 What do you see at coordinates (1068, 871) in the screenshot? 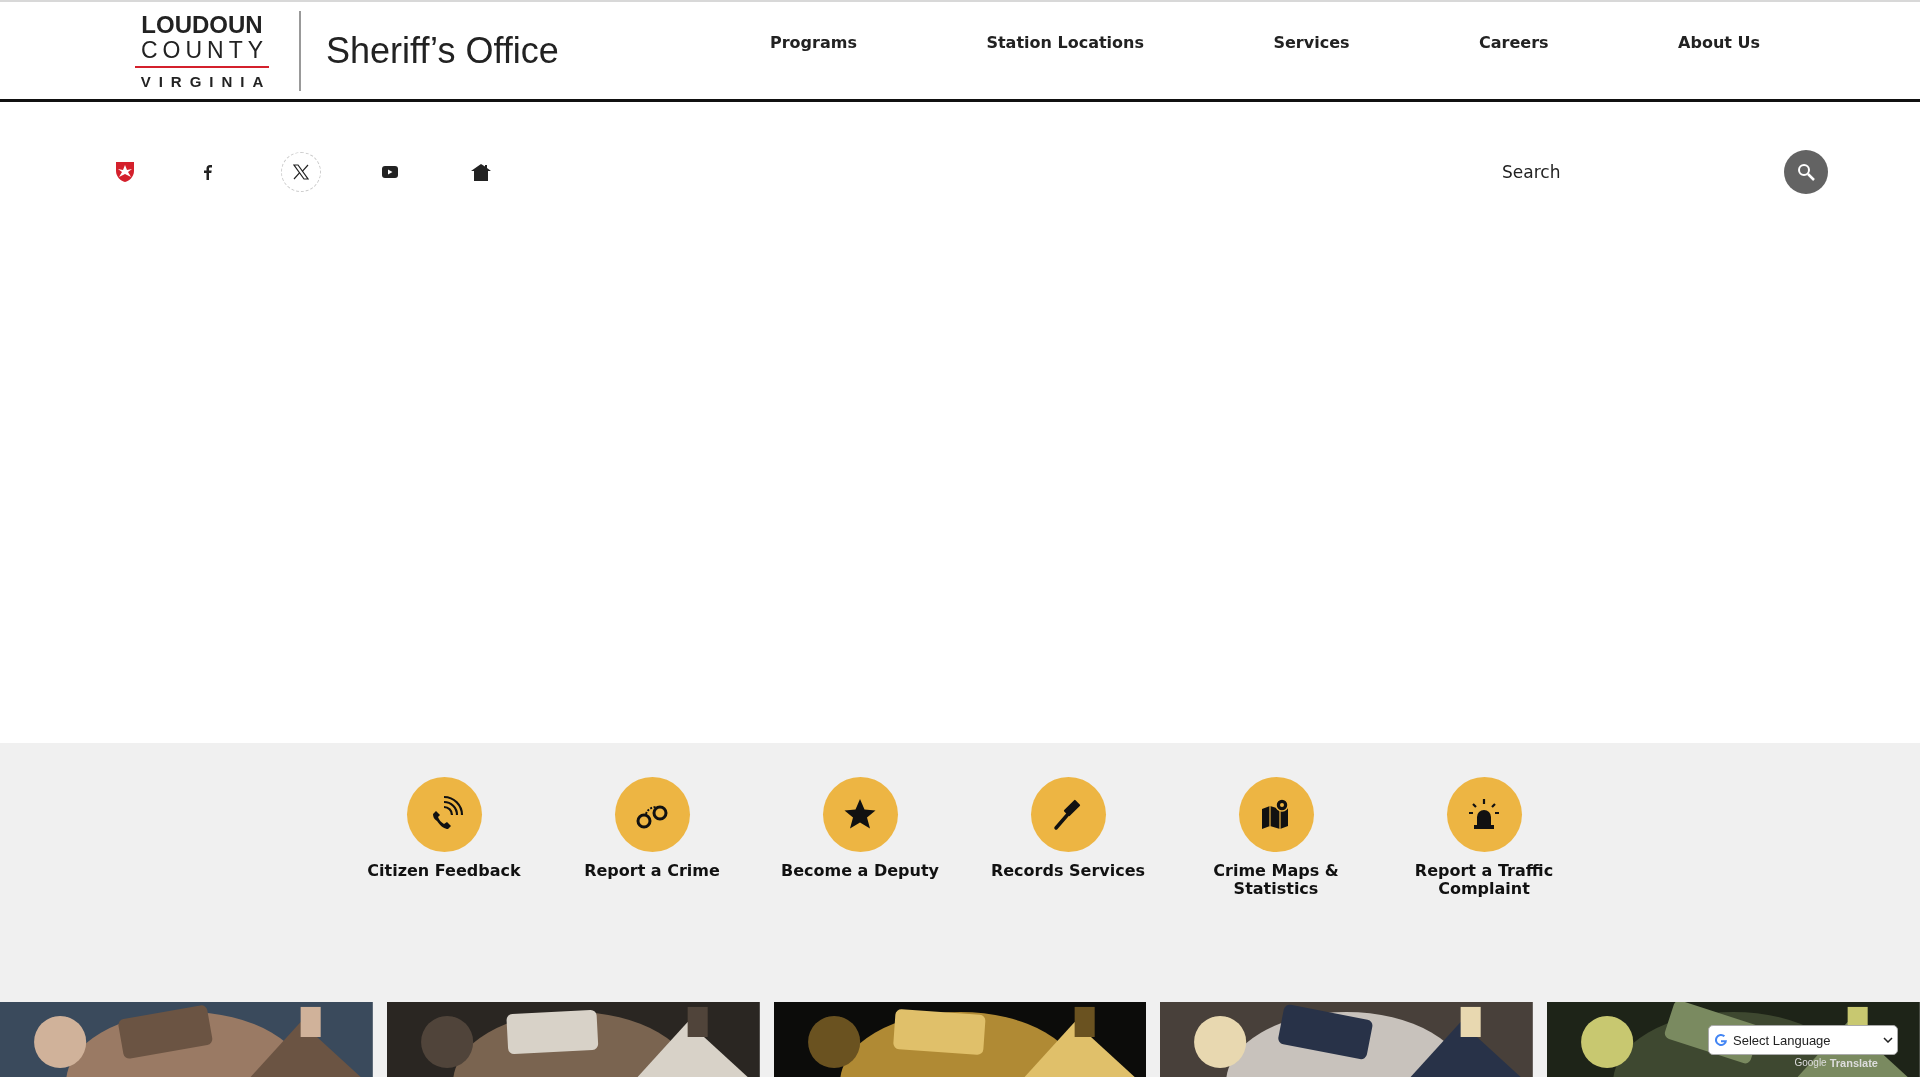
I see `quick-link: Records Services` at bounding box center [1068, 871].